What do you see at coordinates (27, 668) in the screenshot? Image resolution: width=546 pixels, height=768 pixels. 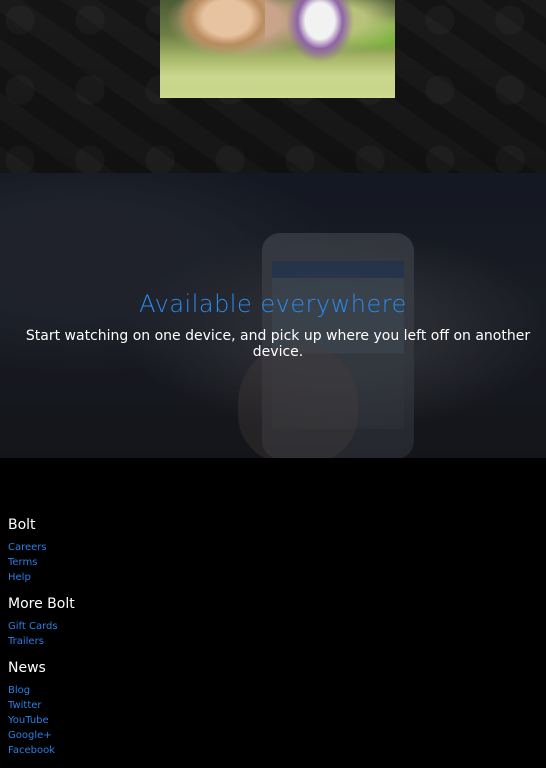 I see `footer-heading: News` at bounding box center [27, 668].